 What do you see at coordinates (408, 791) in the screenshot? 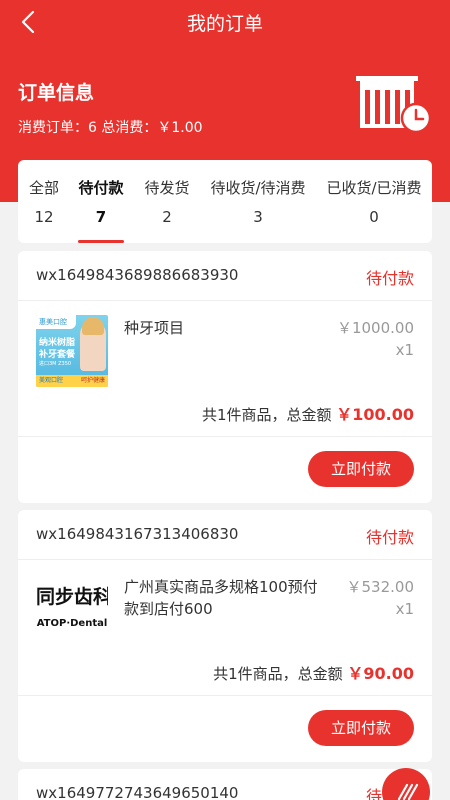
I see `slash-lines-icon` at bounding box center [408, 791].